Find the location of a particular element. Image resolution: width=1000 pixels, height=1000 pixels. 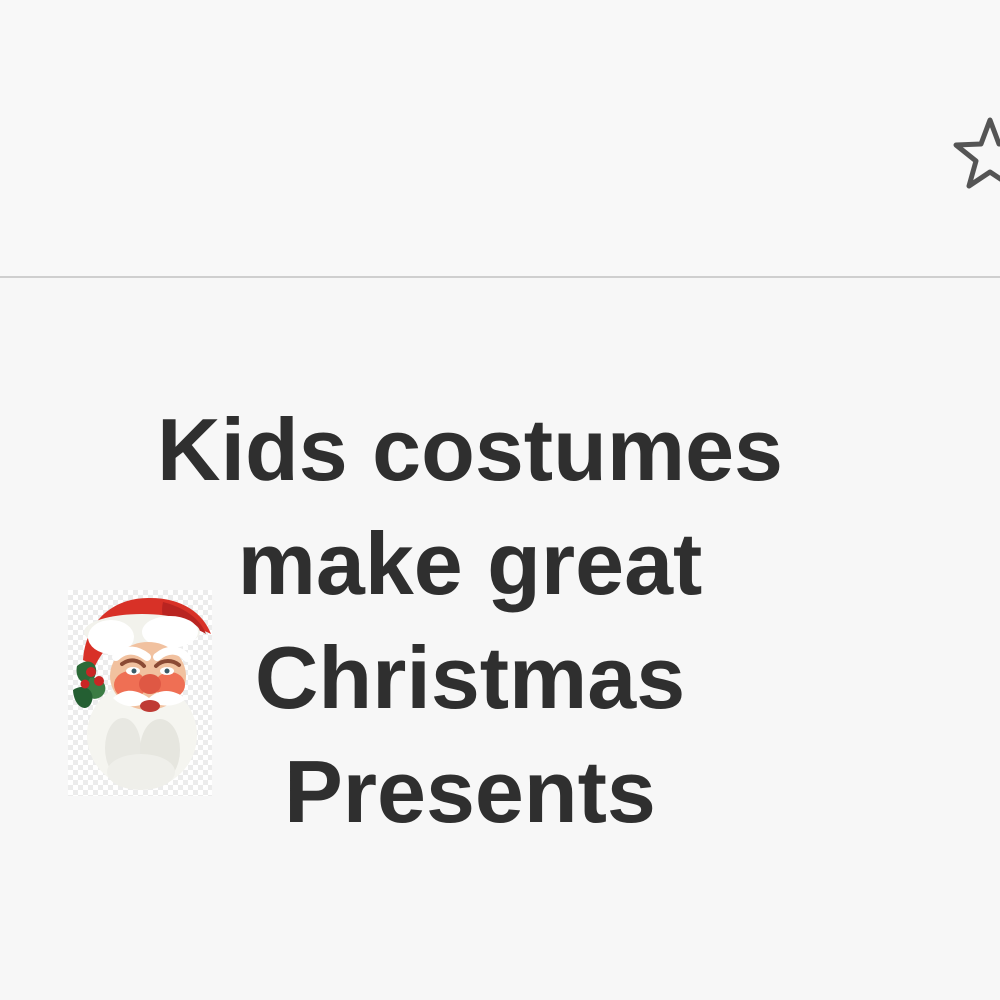

santa-image is located at coordinates (140, 693).